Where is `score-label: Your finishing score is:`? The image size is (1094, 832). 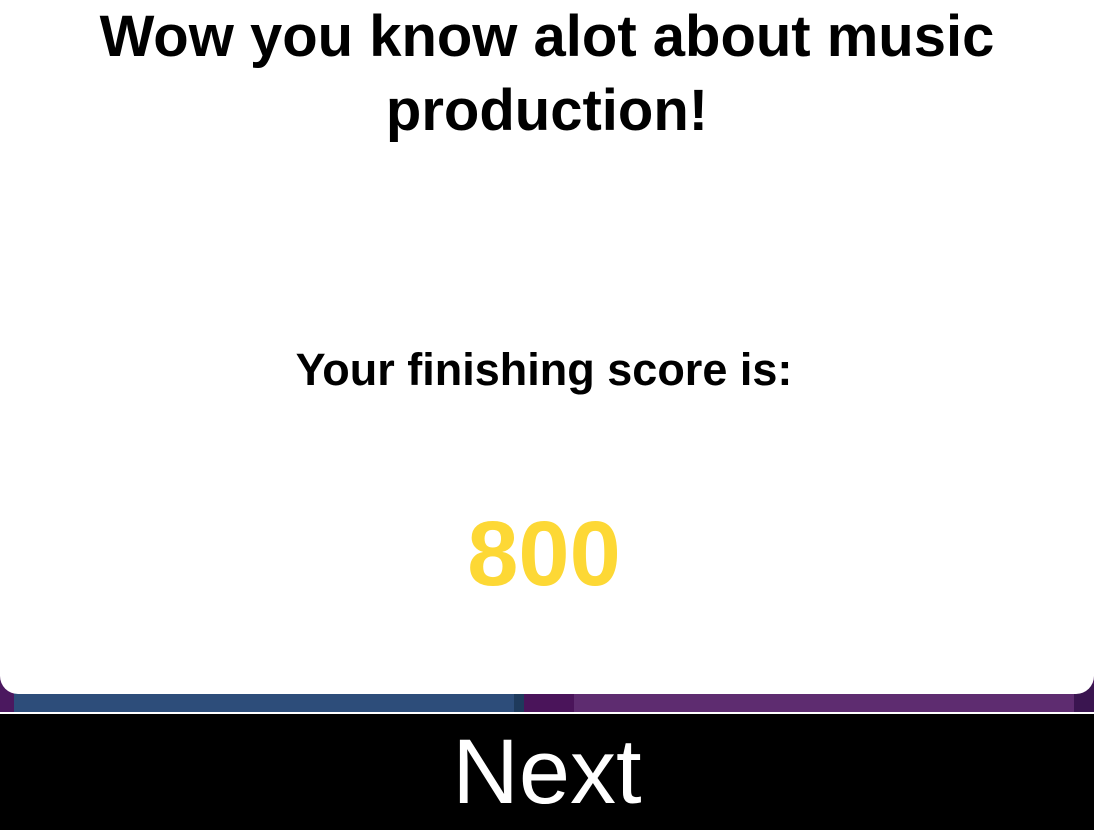
score-label: Your finishing score is: is located at coordinates (544, 369).